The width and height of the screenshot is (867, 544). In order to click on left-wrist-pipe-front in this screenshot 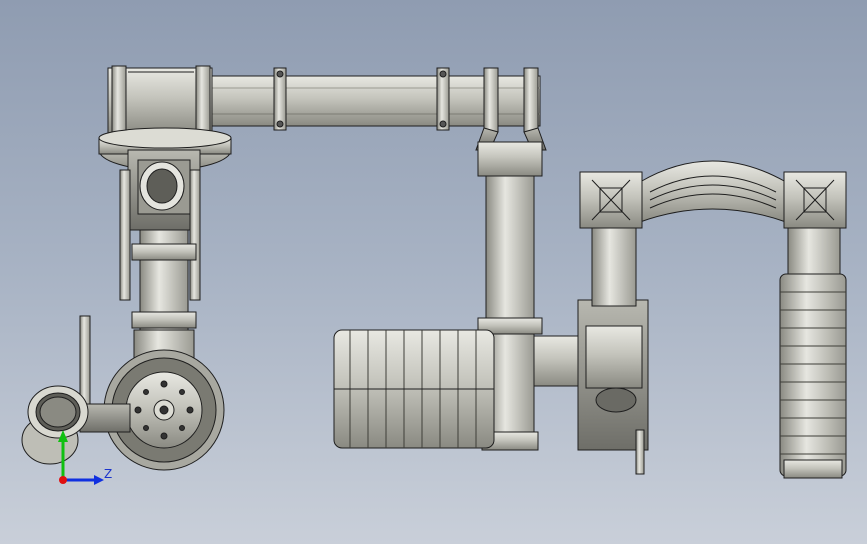, I will do `click(58, 412)`.